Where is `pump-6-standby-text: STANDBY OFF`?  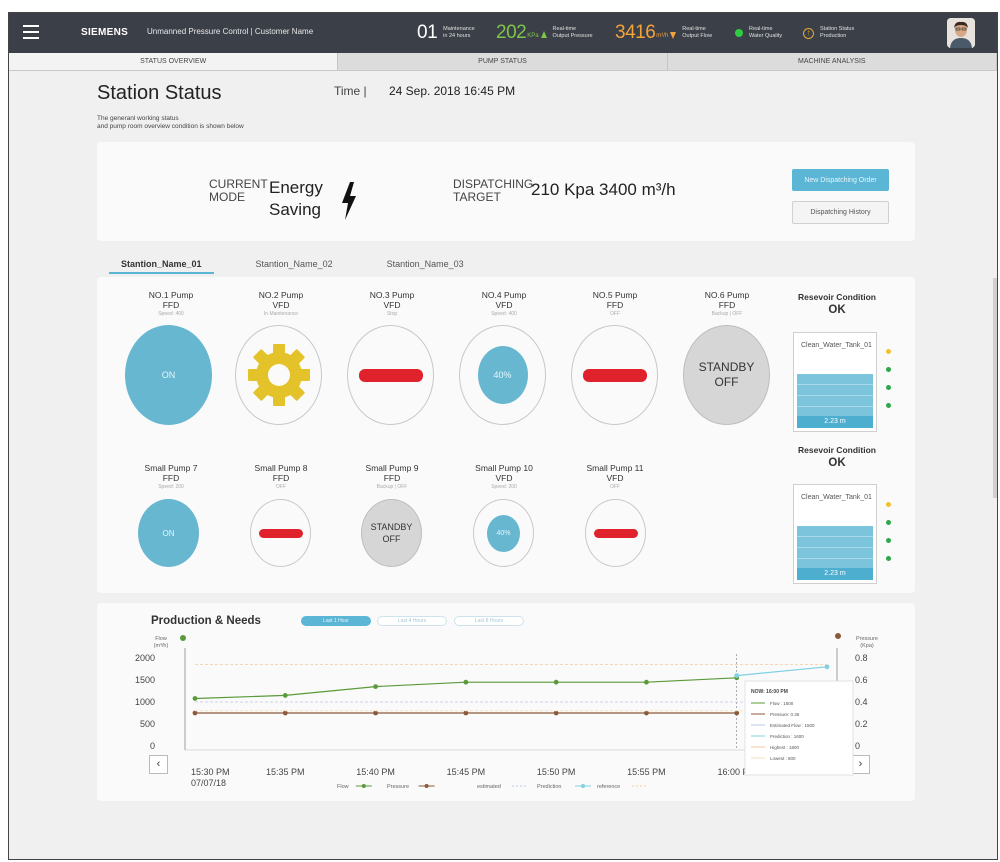 pump-6-standby-text: STANDBY OFF is located at coordinates (726, 374).